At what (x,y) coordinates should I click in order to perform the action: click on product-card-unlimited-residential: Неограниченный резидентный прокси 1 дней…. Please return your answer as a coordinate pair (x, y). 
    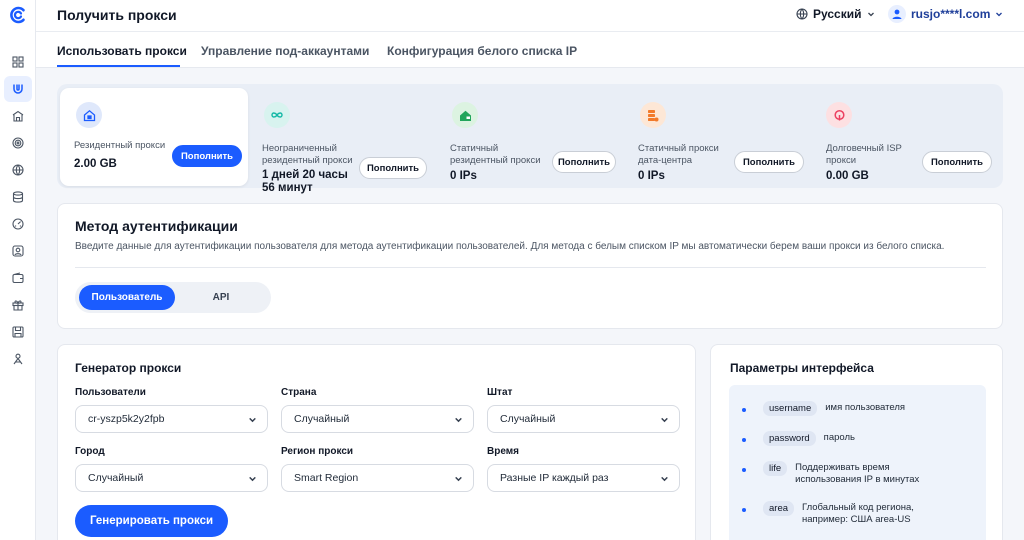
    Looking at the image, I should click on (343, 141).